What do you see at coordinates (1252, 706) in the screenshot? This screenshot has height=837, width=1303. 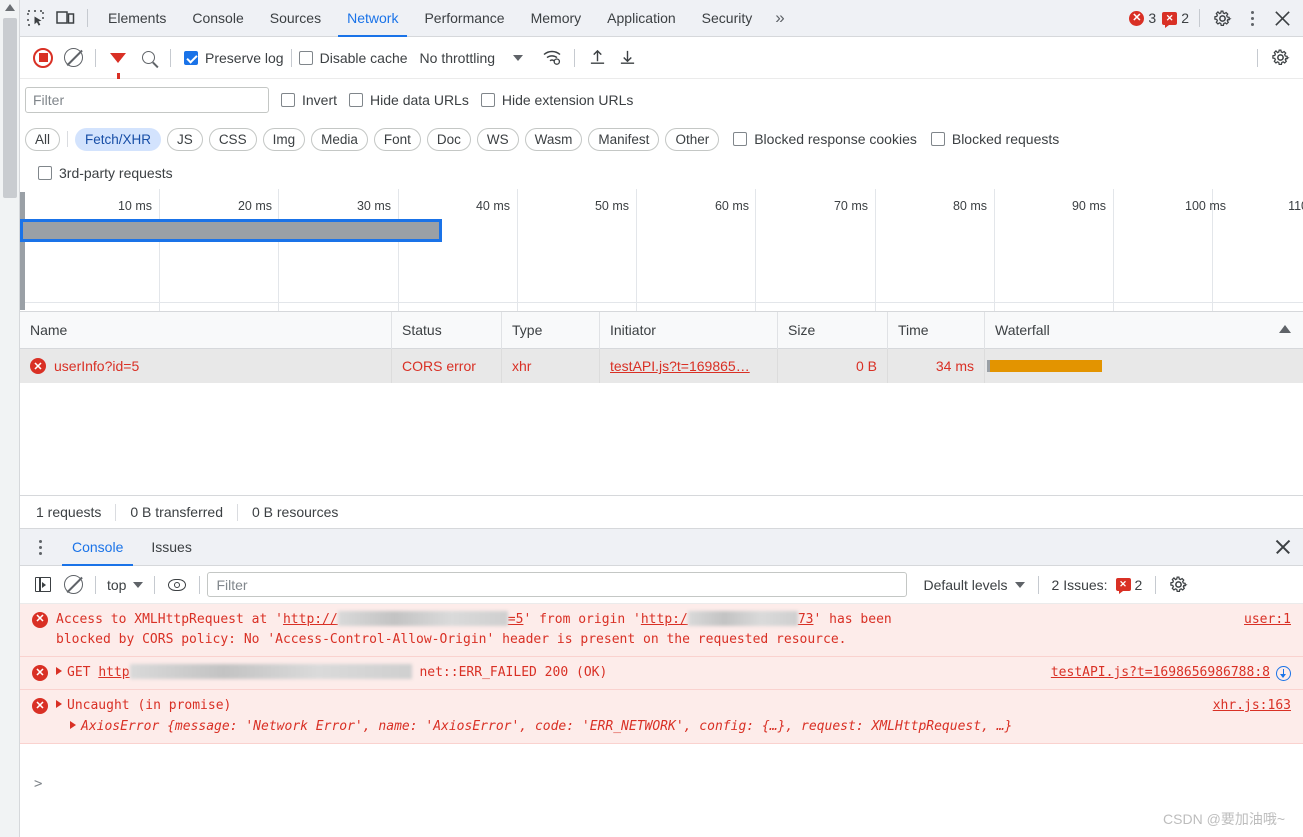 I see `console-source-link-3: xhr.js:163` at bounding box center [1252, 706].